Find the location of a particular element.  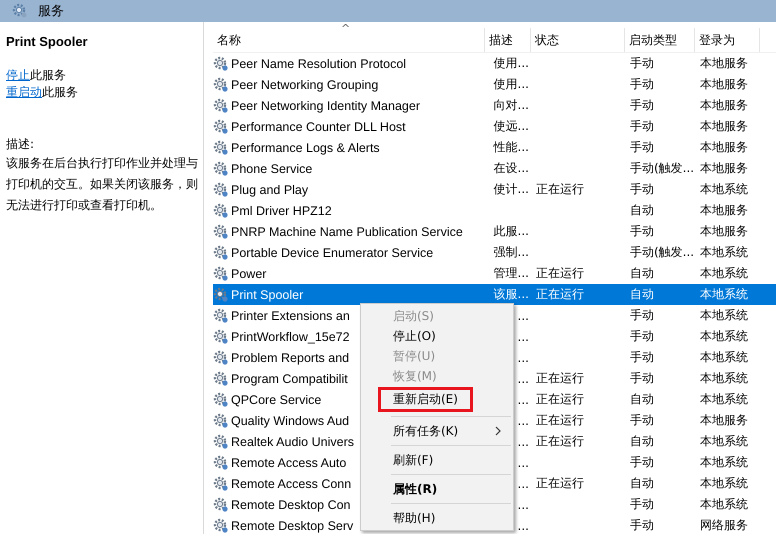

column-header: 描述 is located at coordinates (508, 40).